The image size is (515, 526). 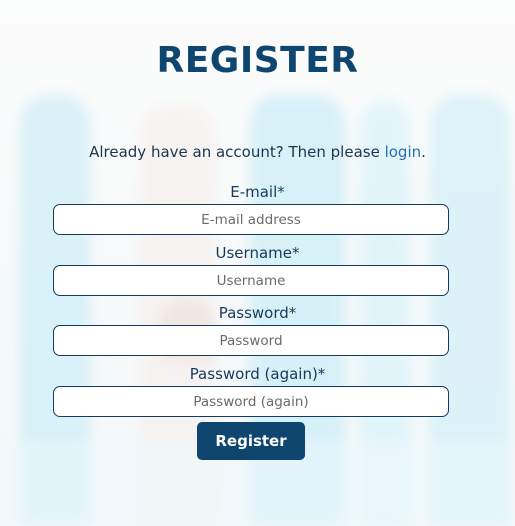 I want to click on login-prompt-text: Already have an account? Then please, so click(x=237, y=152).